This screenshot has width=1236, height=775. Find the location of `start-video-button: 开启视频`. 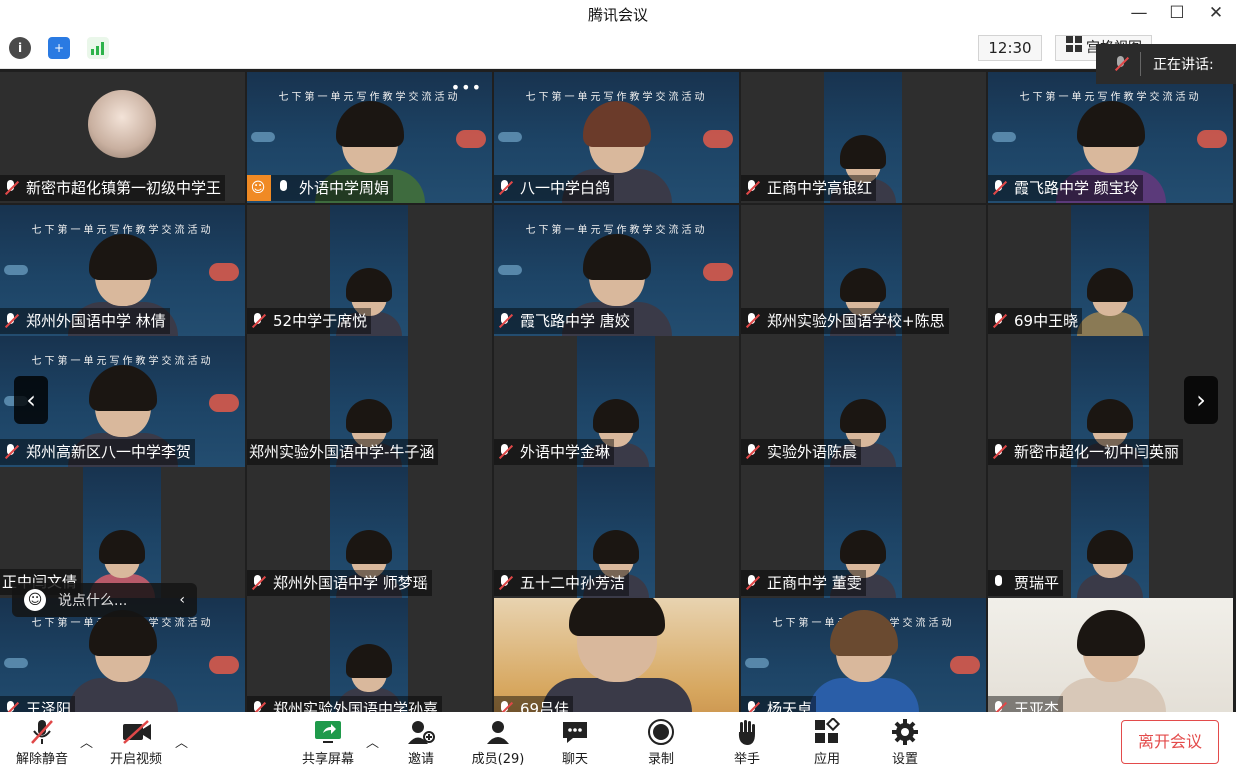

start-video-button: 开启视频 is located at coordinates (136, 742).